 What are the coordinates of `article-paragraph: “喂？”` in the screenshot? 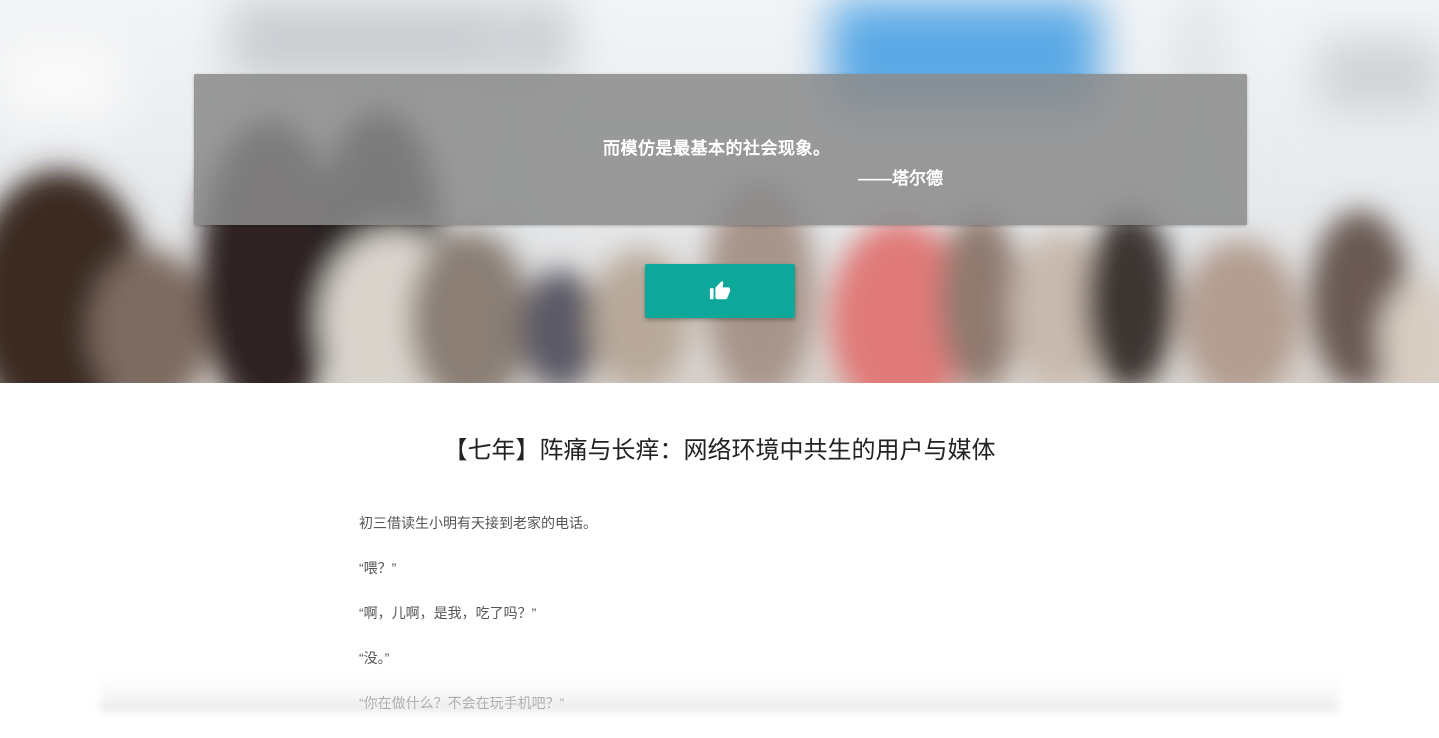 It's located at (378, 568).